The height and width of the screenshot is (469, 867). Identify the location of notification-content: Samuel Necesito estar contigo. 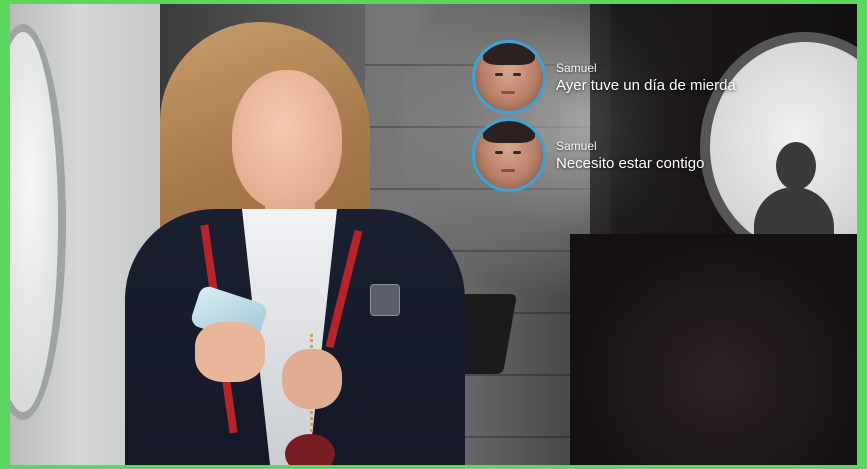
(630, 155).